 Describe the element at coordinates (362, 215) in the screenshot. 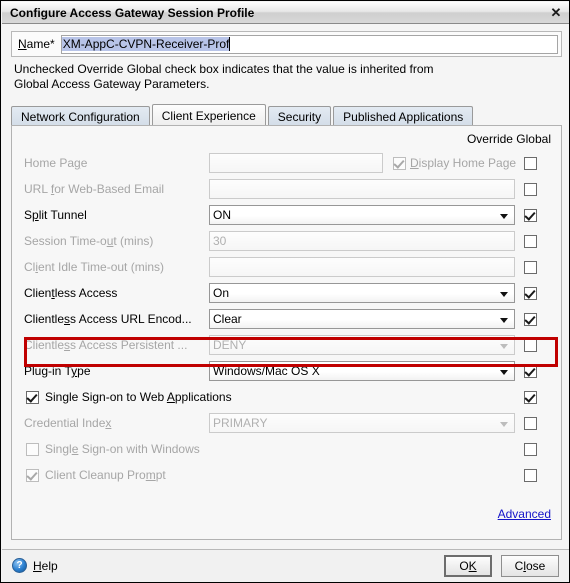

I see `dropdown-split-tunnel: ON` at that location.